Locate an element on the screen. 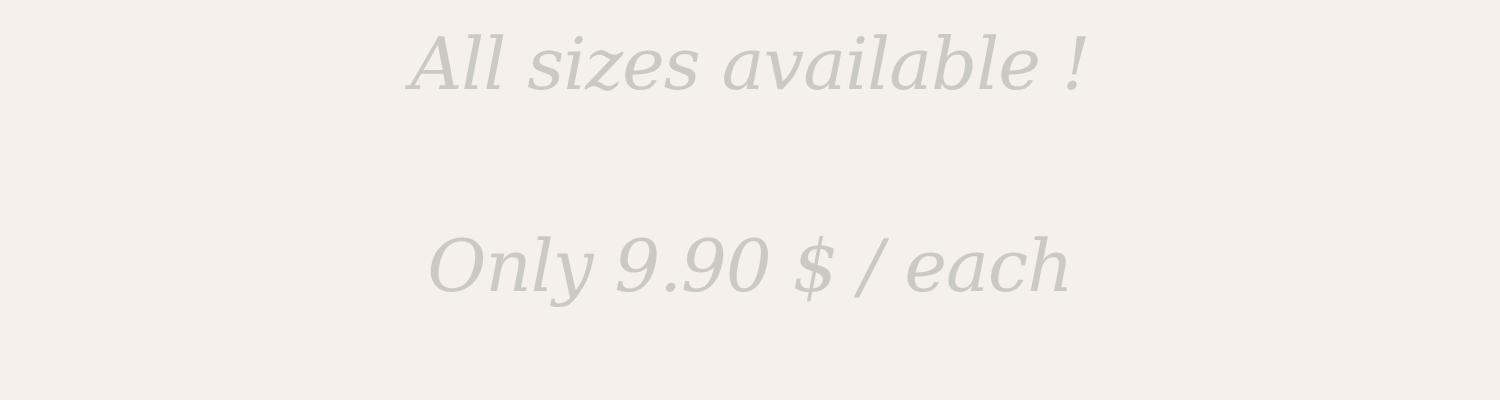  availability-heading: All sizes available ! is located at coordinates (750, 64).